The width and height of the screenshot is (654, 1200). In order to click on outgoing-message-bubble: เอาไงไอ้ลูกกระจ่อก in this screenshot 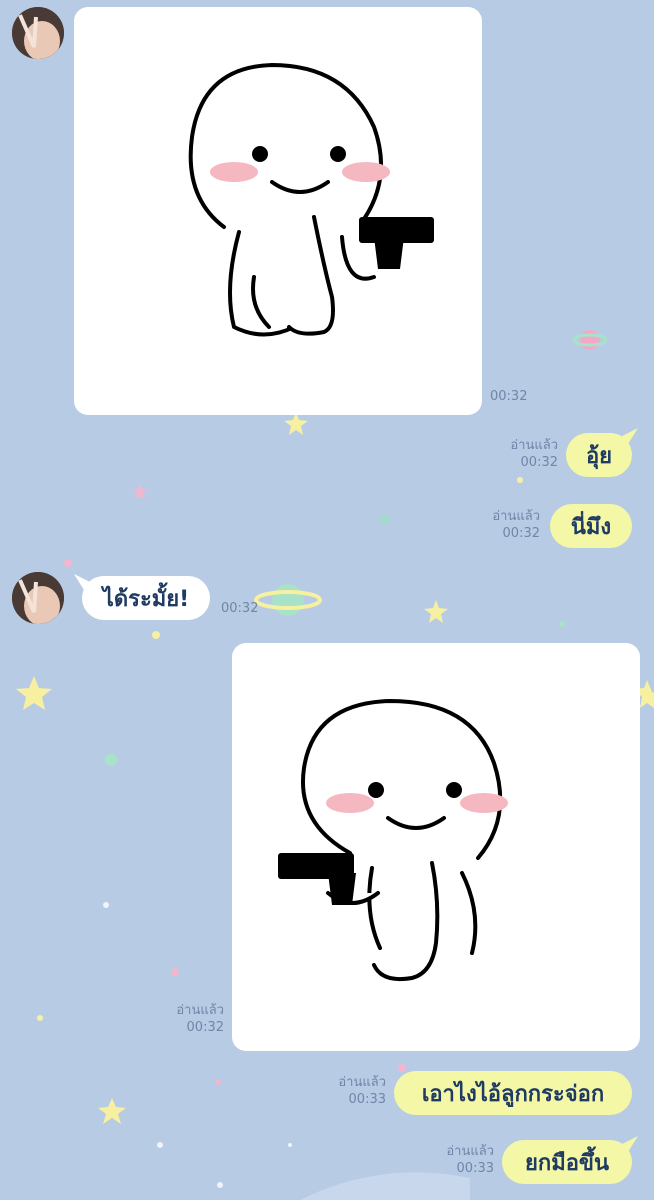, I will do `click(513, 1093)`.